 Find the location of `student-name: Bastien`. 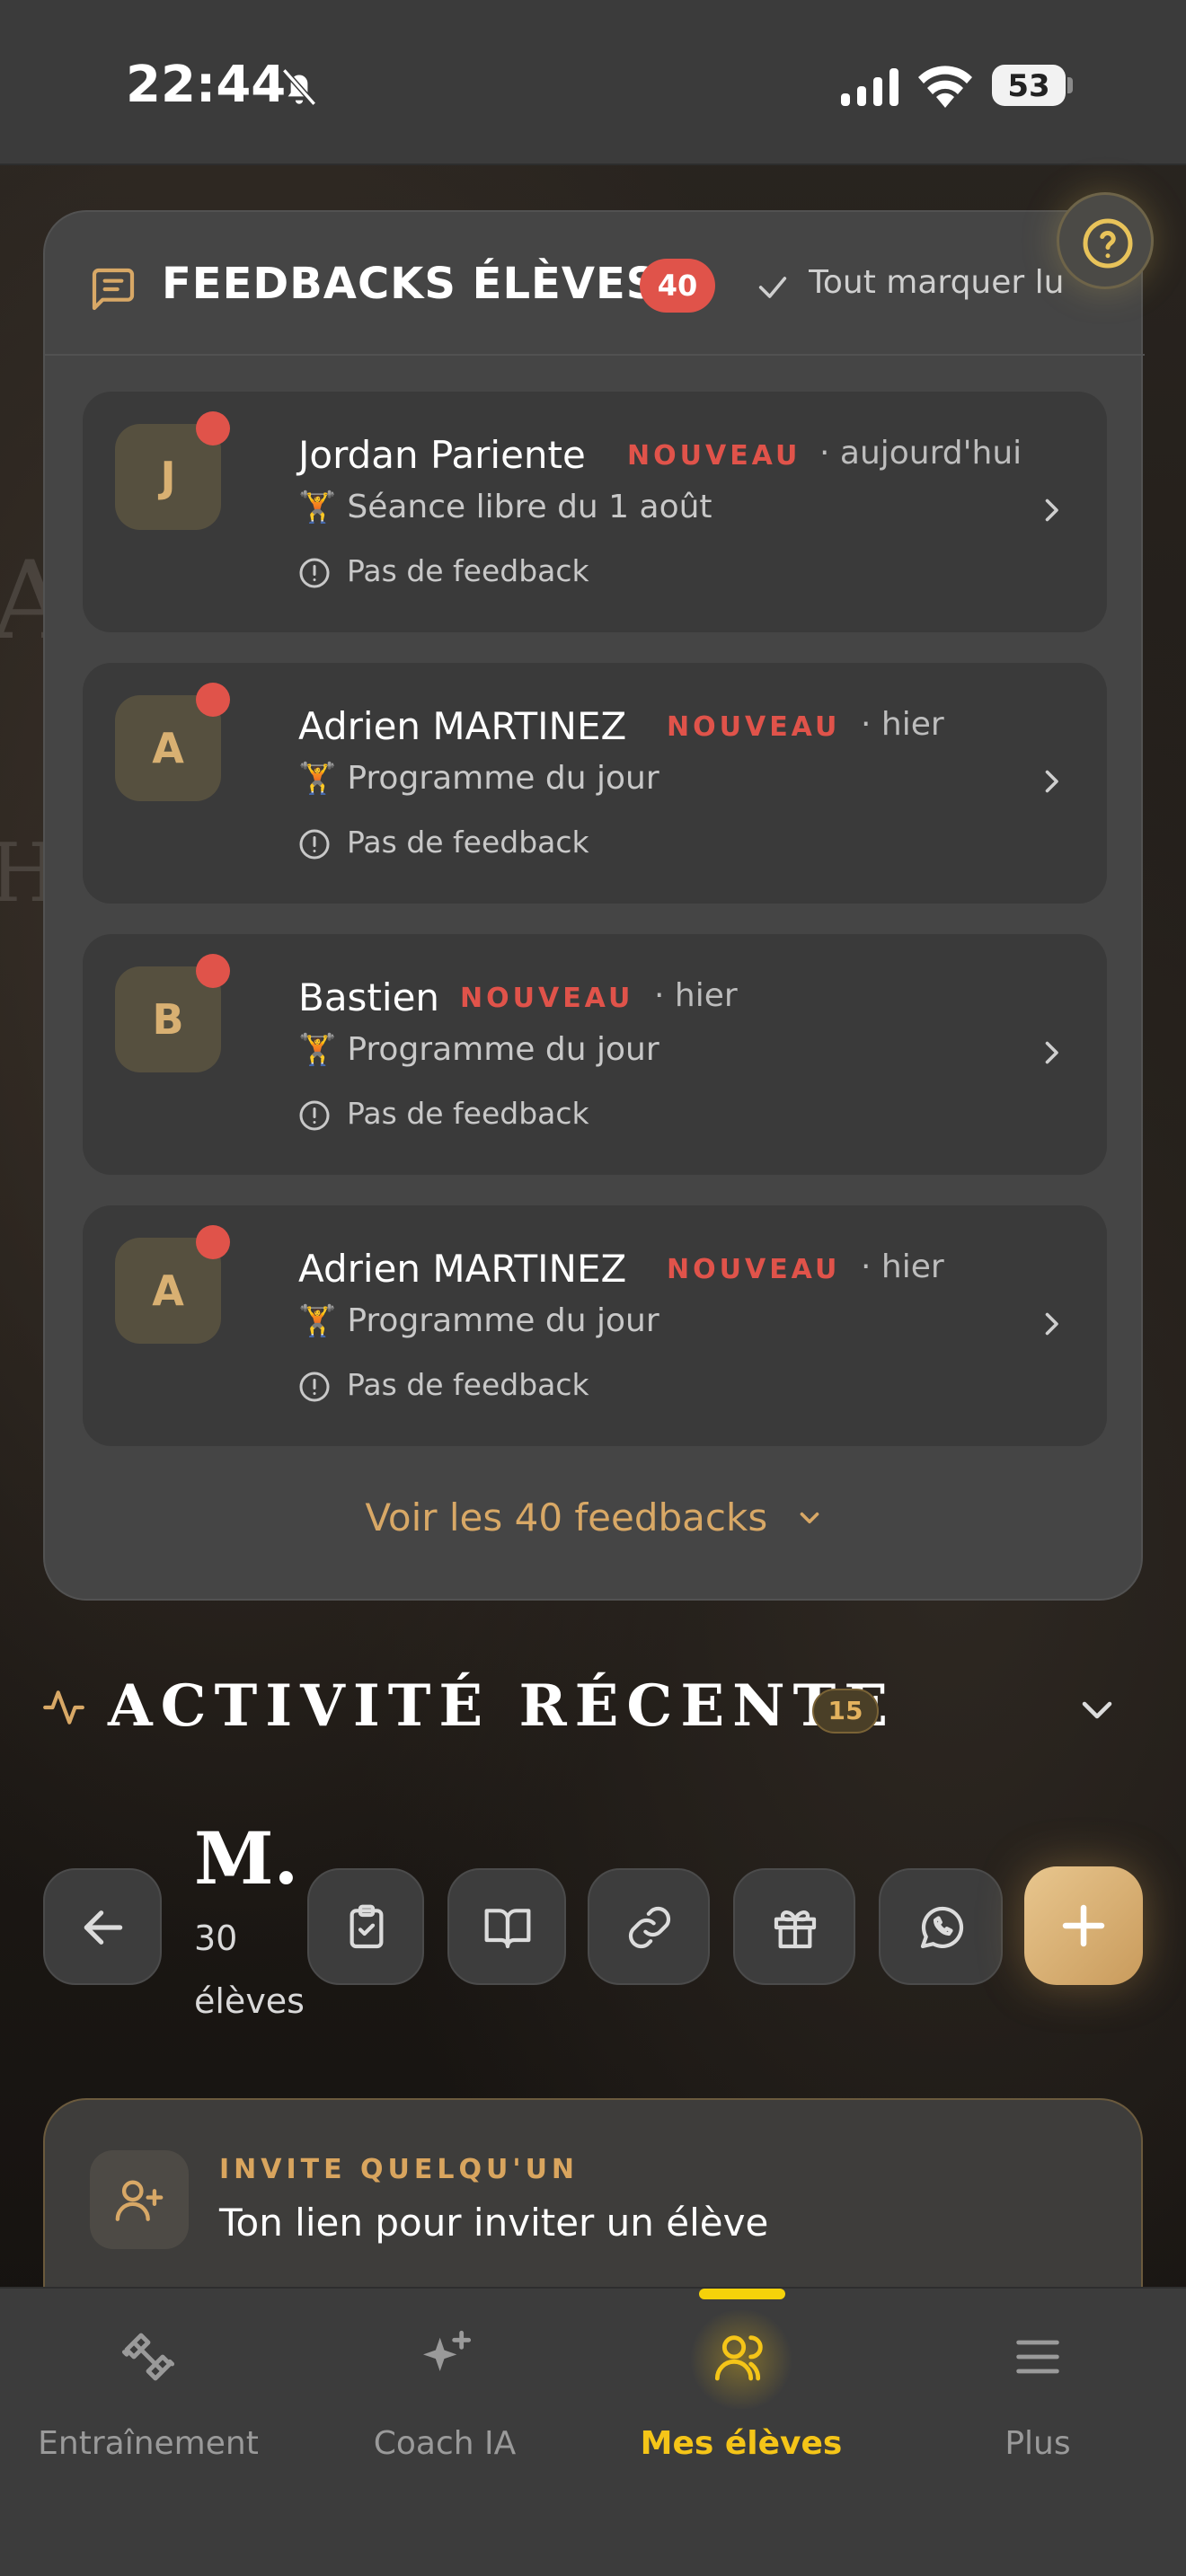

student-name: Bastien is located at coordinates (369, 997).